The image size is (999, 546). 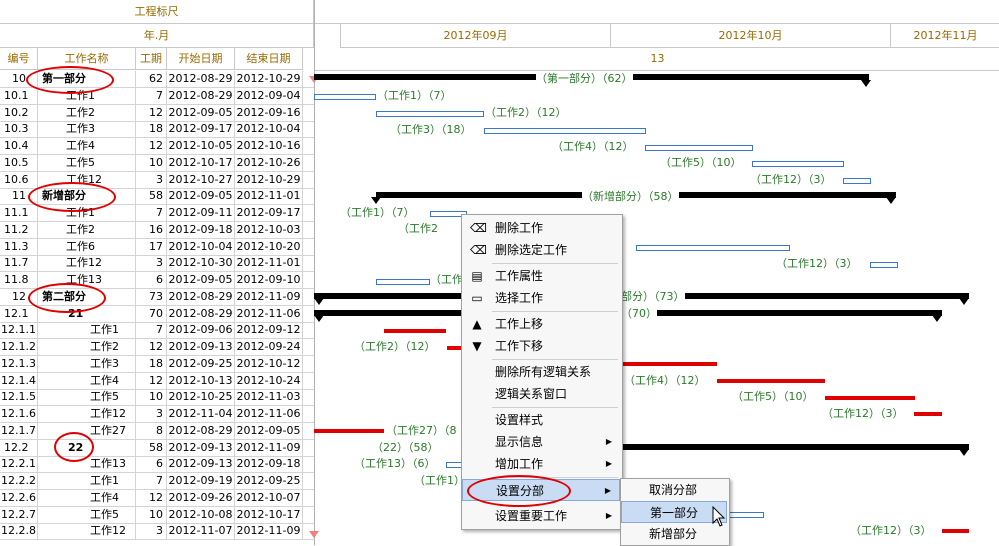 What do you see at coordinates (269, 465) in the screenshot?
I see `cell-end: 2012-09-18` at bounding box center [269, 465].